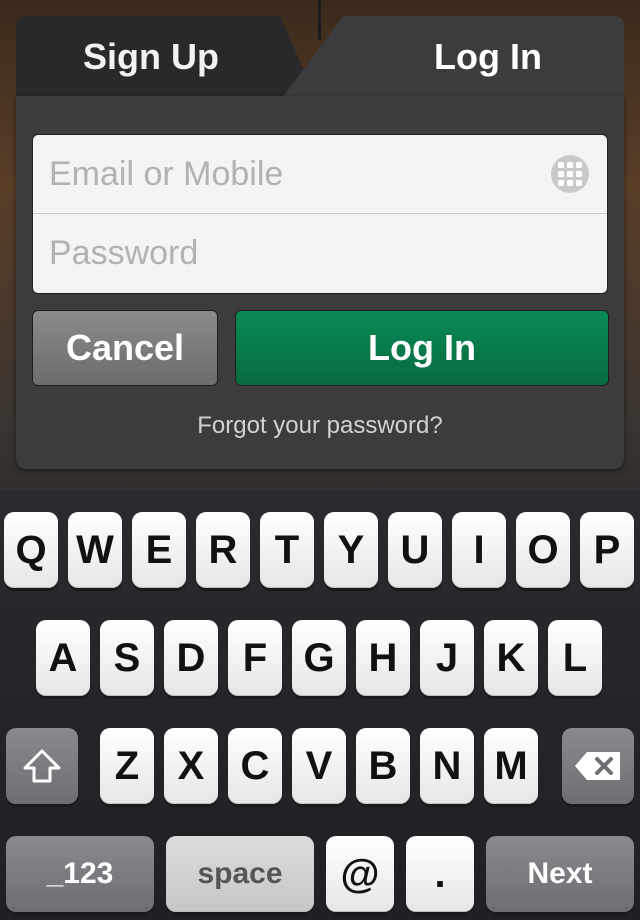 Image resolution: width=640 pixels, height=920 pixels. What do you see at coordinates (320, 426) in the screenshot?
I see `forgot-password-link: Forgot your password?` at bounding box center [320, 426].